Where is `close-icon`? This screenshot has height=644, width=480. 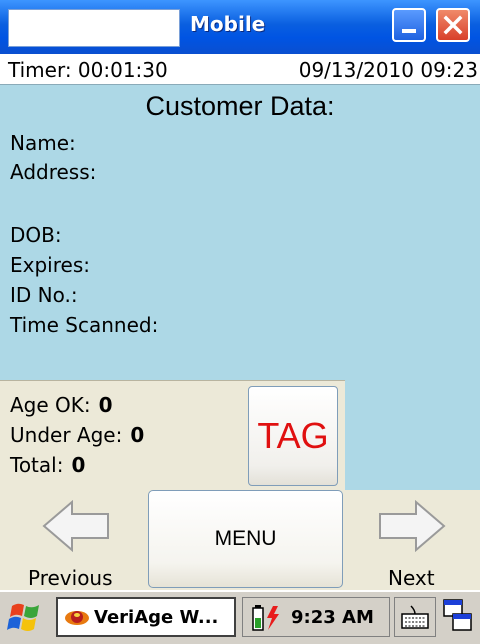 close-icon is located at coordinates (453, 25).